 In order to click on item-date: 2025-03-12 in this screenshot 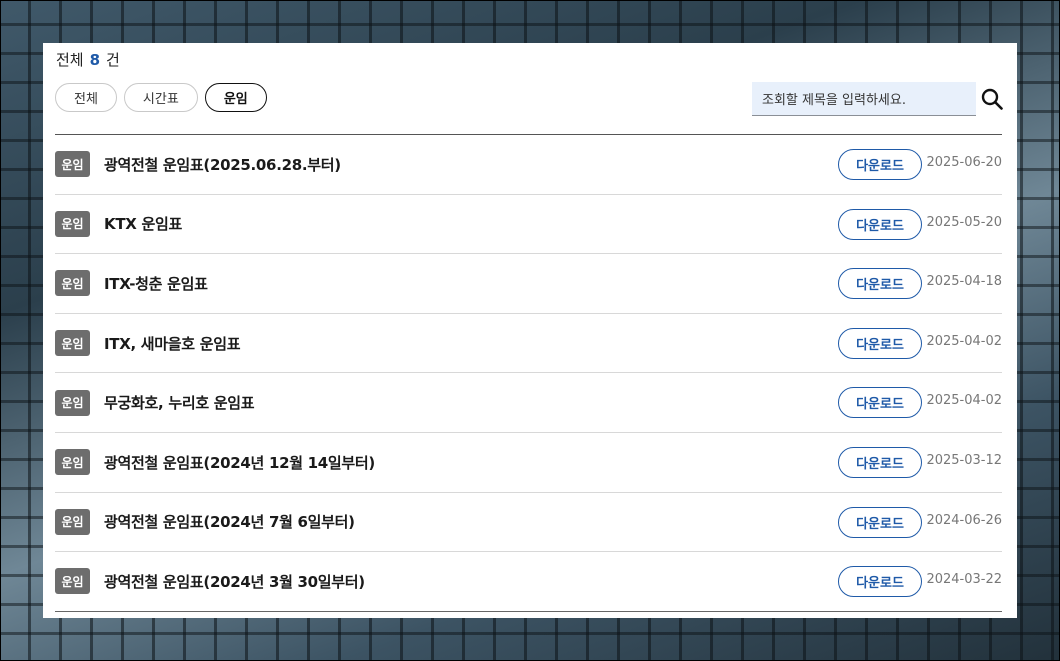, I will do `click(964, 460)`.